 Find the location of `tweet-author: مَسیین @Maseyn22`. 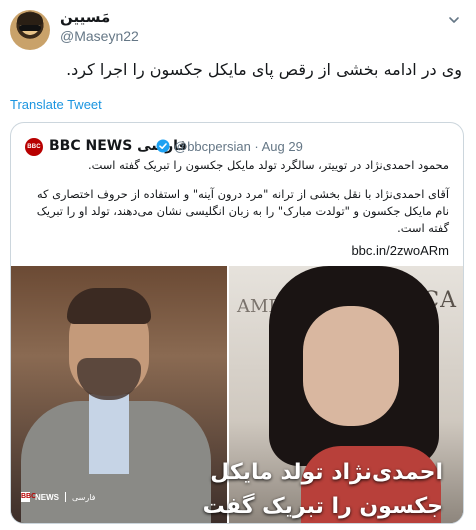

tweet-author: مَسیین @Maseyn22 is located at coordinates (99, 26).